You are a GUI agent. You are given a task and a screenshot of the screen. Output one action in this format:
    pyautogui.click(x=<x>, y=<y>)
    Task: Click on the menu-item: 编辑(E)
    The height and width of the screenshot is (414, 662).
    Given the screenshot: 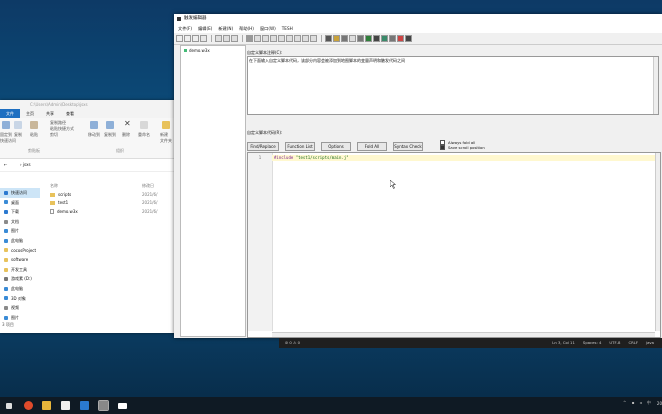 What is the action you would take?
    pyautogui.click(x=205, y=28)
    